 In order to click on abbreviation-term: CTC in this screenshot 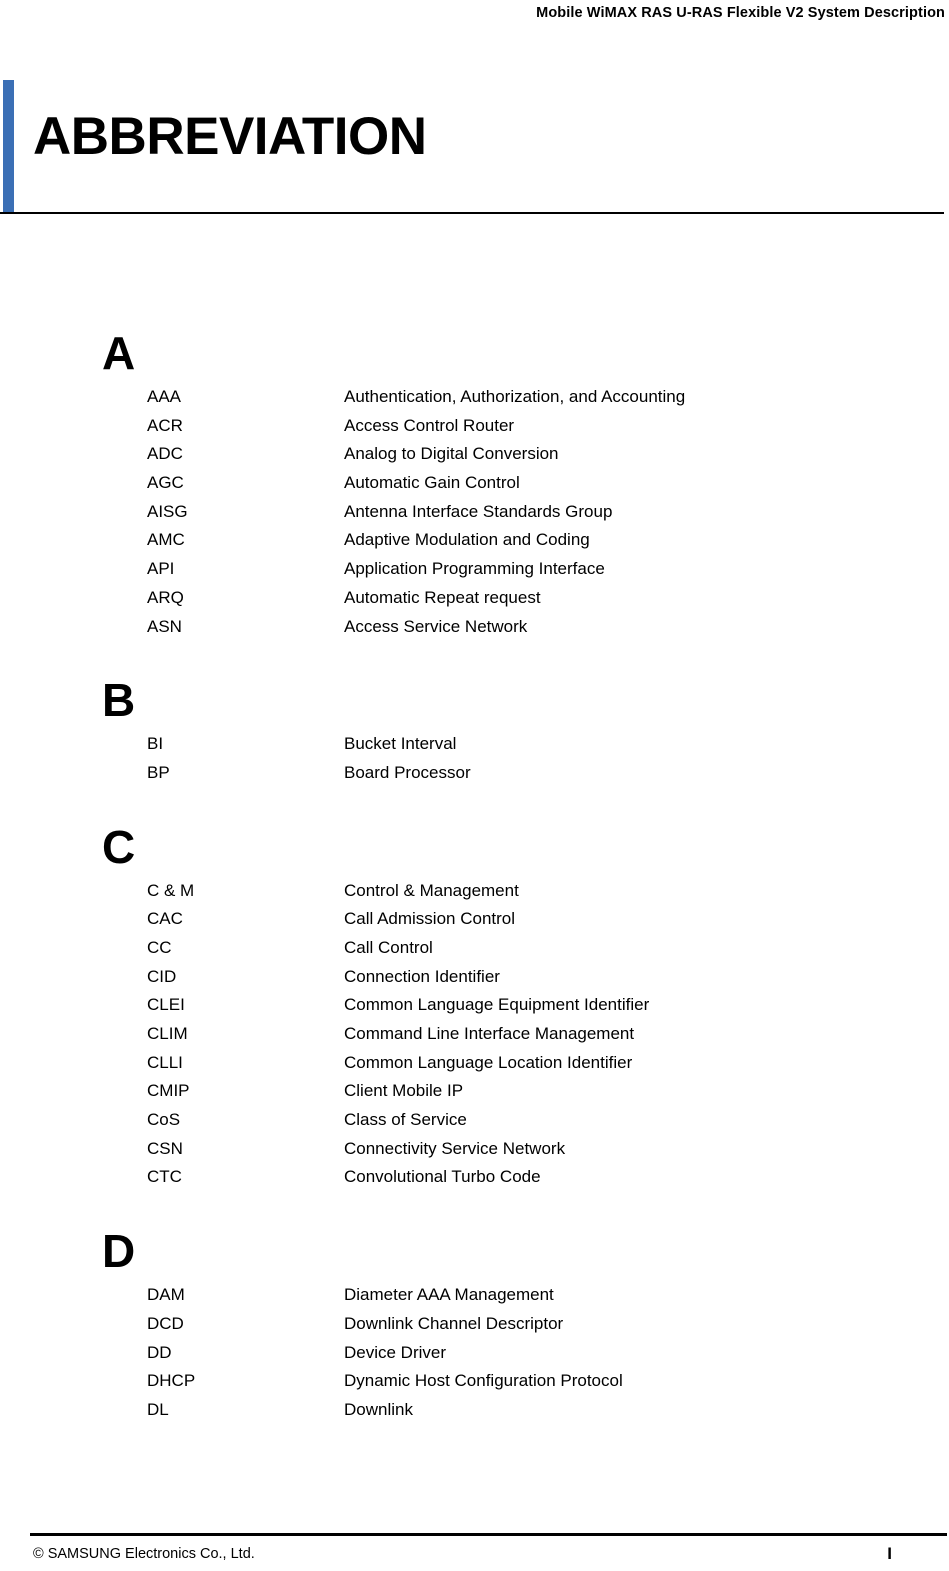, I will do `click(164, 1177)`.